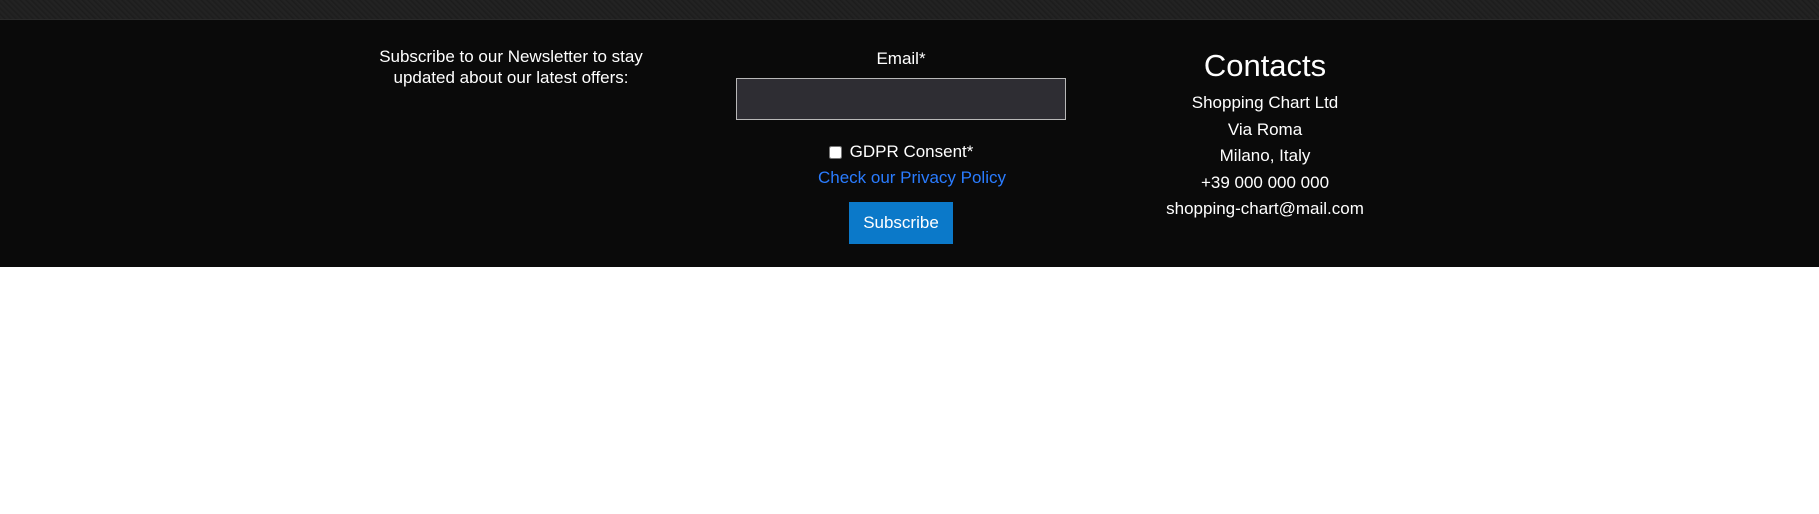  I want to click on subscribe-button: Subscribe, so click(901, 223).